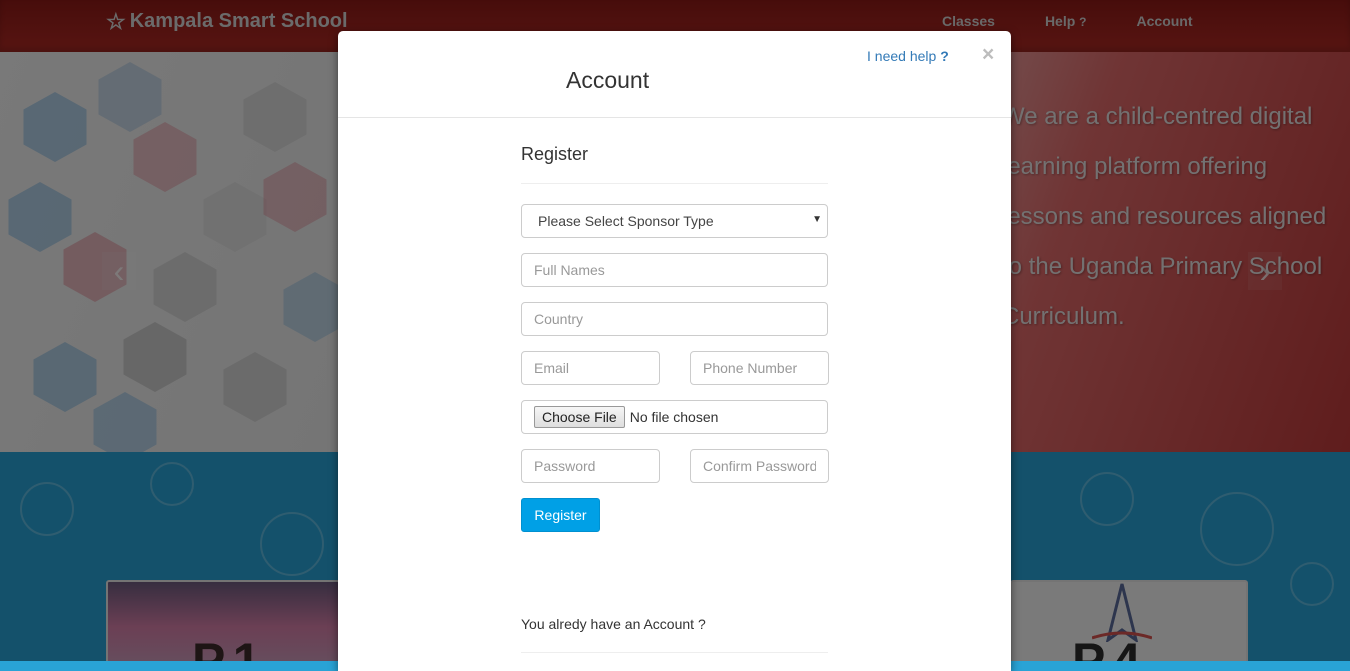  What do you see at coordinates (626, 221) in the screenshot?
I see `sponsor-type-value: Please Select Sponsor Type` at bounding box center [626, 221].